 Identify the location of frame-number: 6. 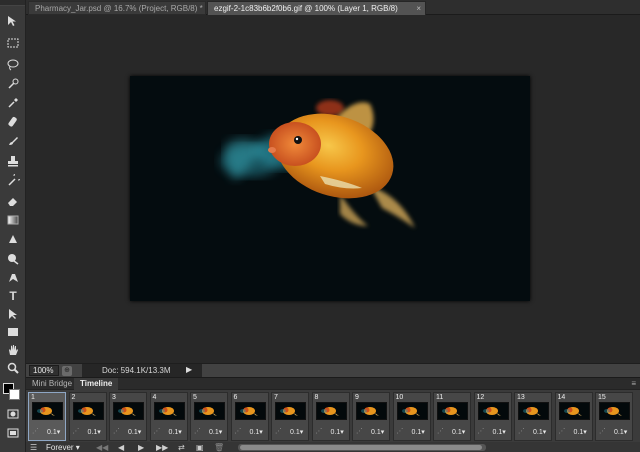
(235, 397).